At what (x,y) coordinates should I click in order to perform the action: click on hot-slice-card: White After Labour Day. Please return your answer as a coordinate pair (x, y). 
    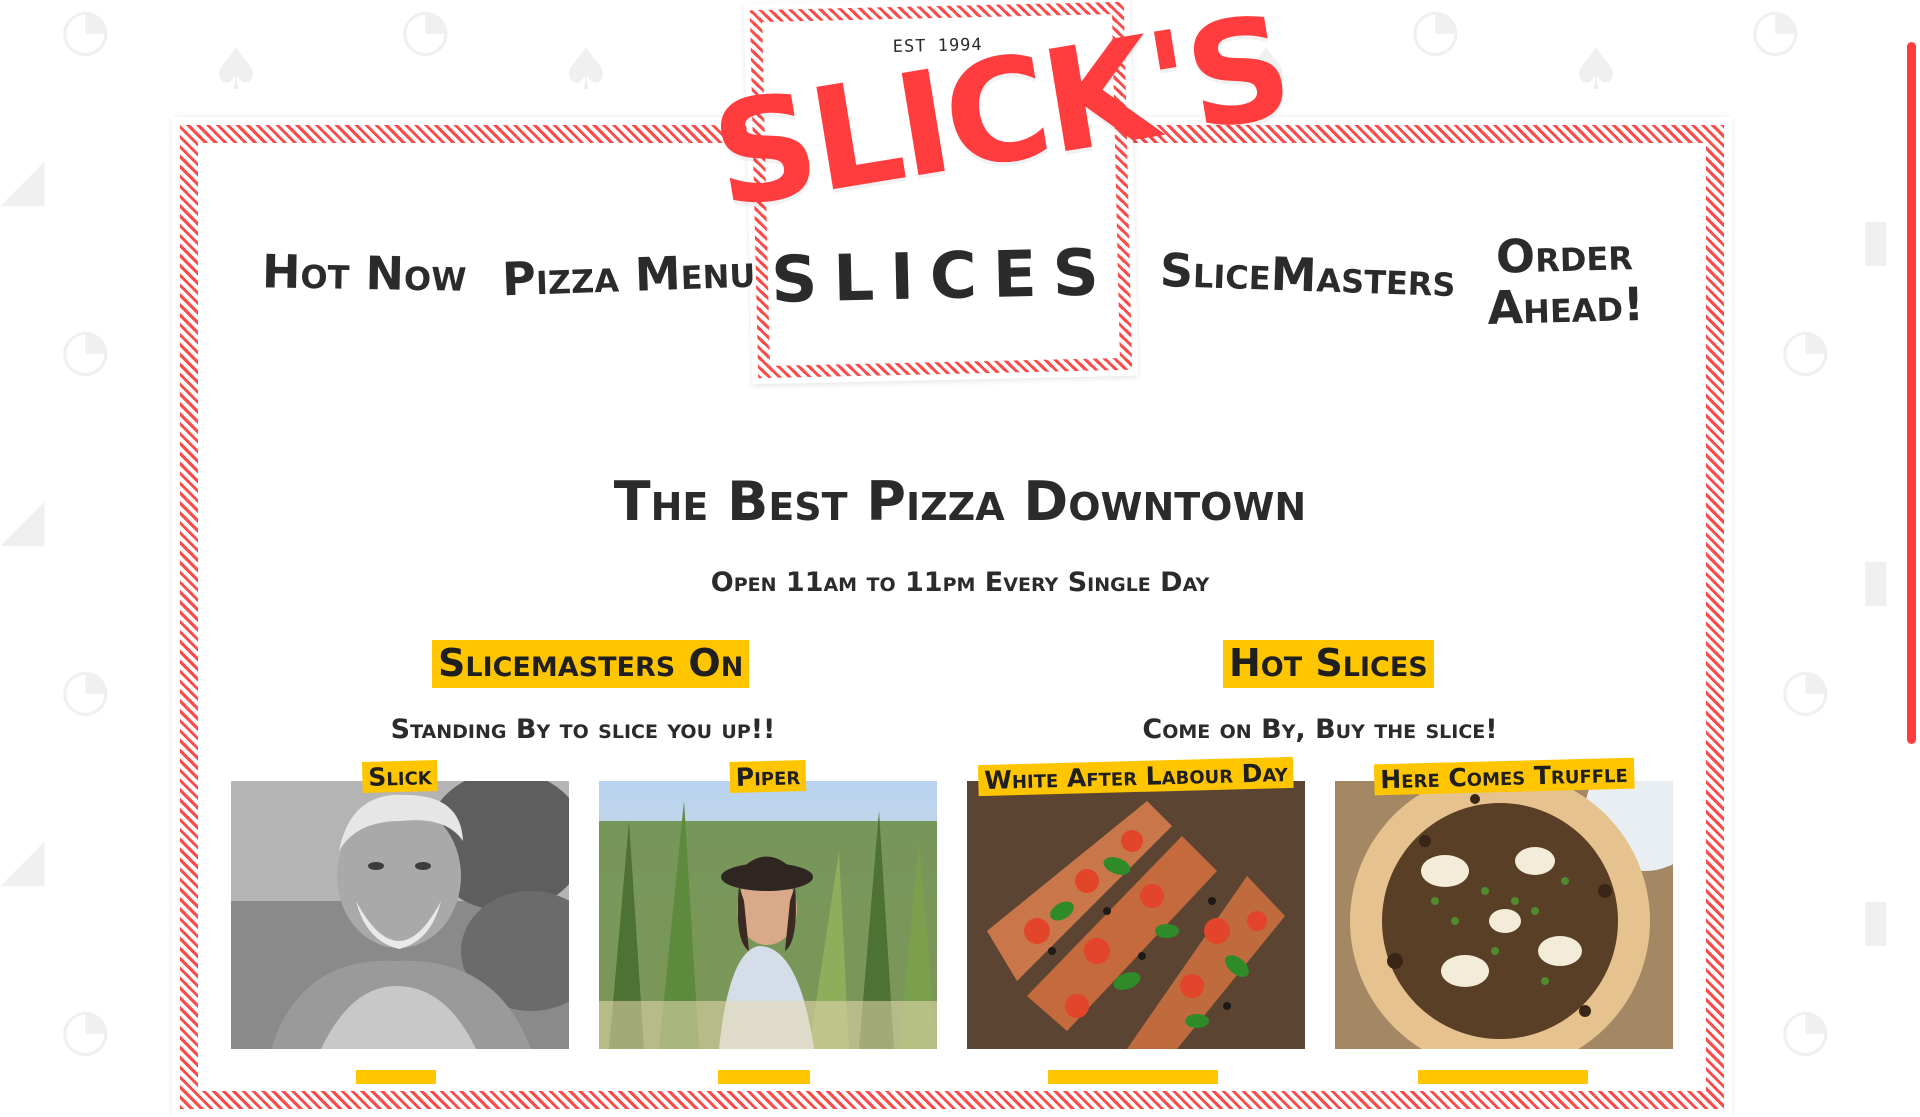
    Looking at the image, I should click on (1136, 902).